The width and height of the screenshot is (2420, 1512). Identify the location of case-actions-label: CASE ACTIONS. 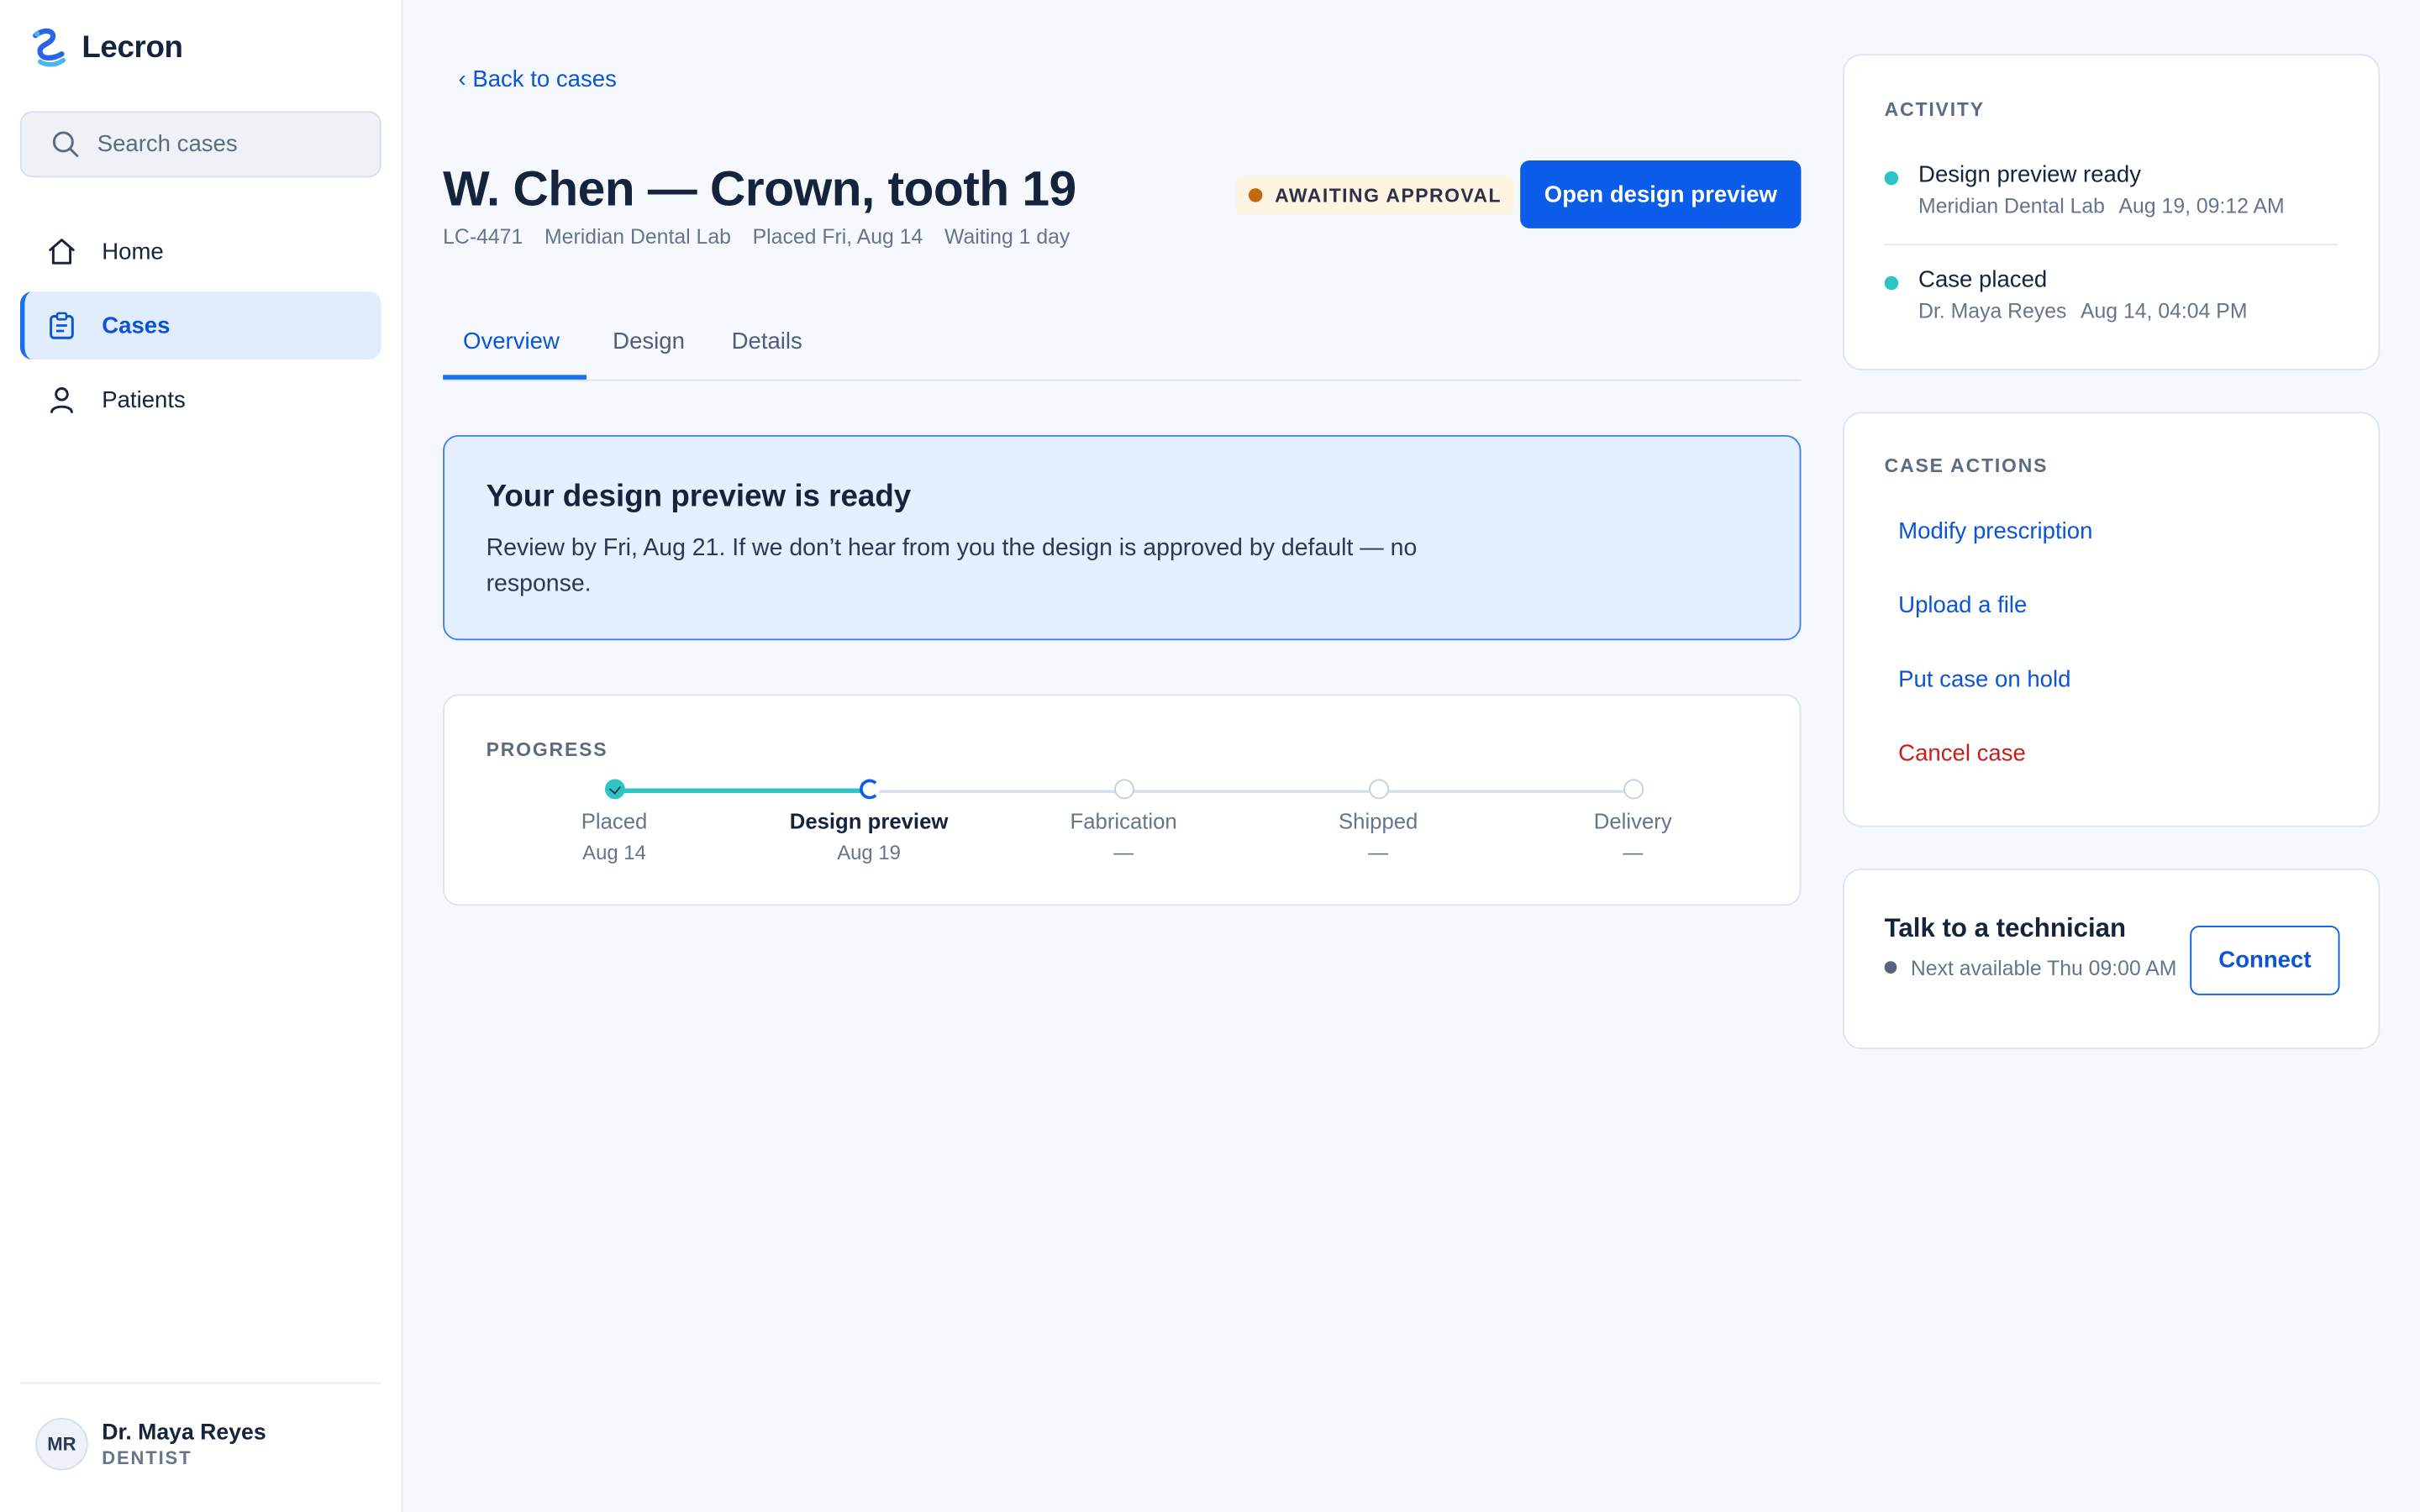
(1967, 465).